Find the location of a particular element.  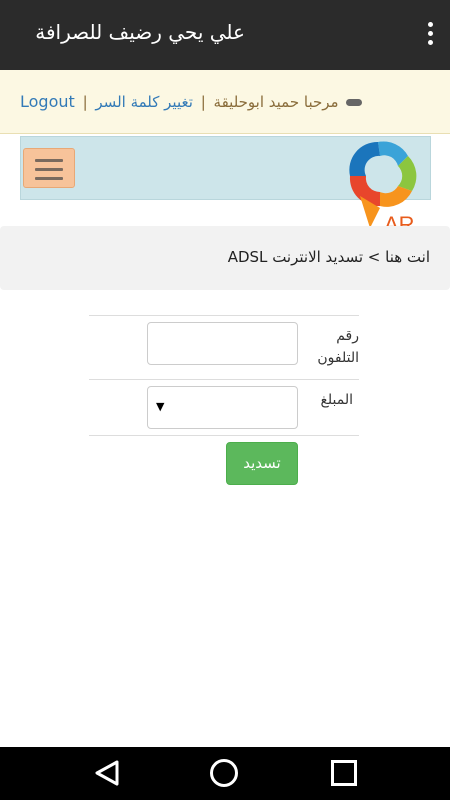

pay-button: تسديد is located at coordinates (262, 463).